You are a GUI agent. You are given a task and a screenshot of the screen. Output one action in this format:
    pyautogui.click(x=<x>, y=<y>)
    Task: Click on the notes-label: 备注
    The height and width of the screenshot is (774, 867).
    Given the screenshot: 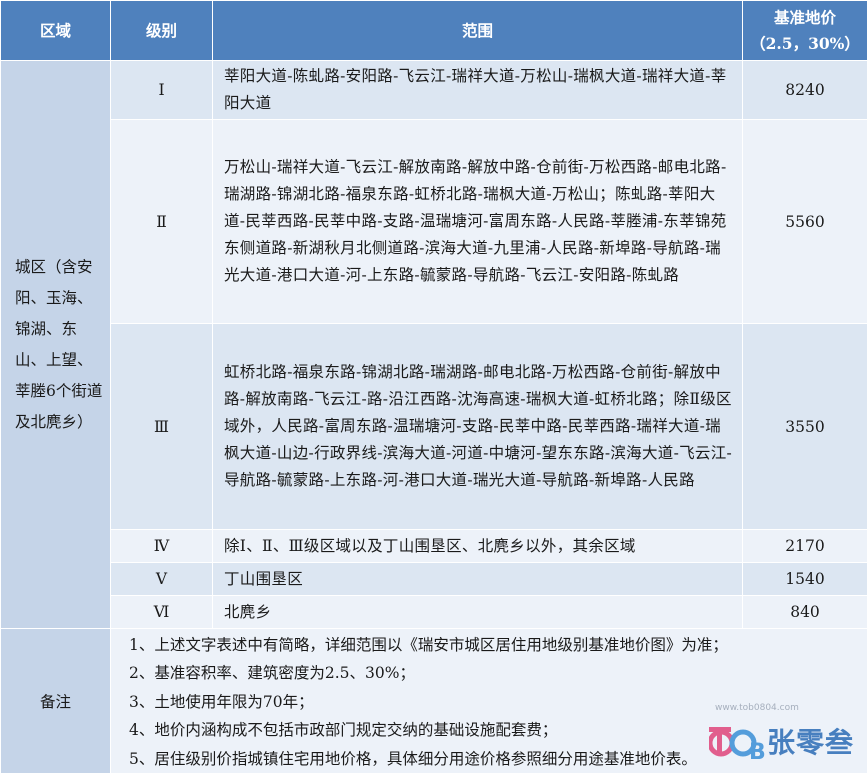 What is the action you would take?
    pyautogui.click(x=56, y=701)
    